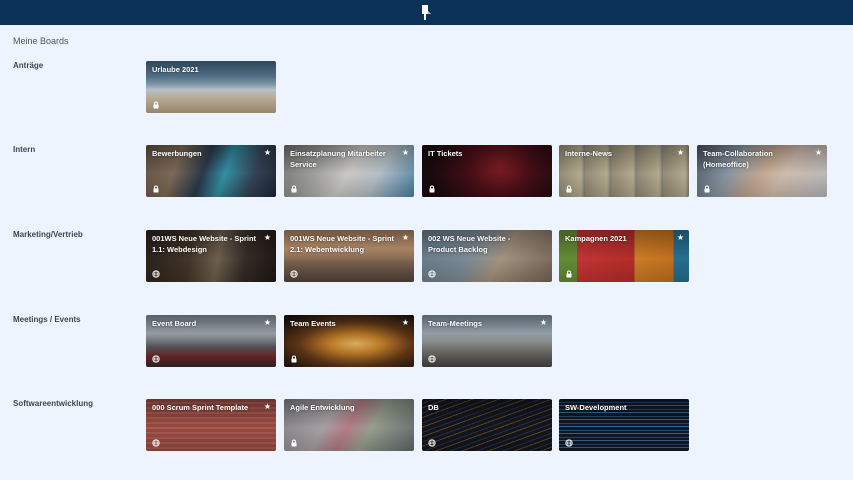 This screenshot has height=480, width=853. I want to click on board-agile-entwicklung: Agile Entwicklung, so click(349, 425).